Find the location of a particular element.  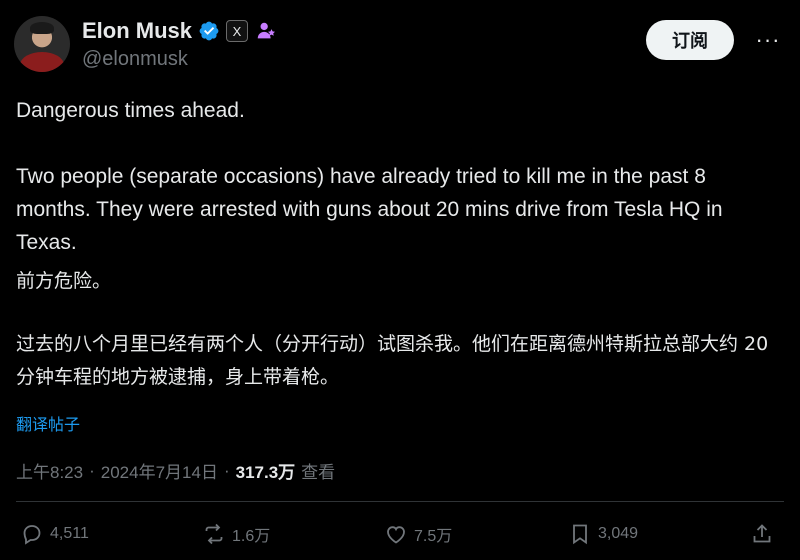

display-name: Elon Musk is located at coordinates (137, 31).